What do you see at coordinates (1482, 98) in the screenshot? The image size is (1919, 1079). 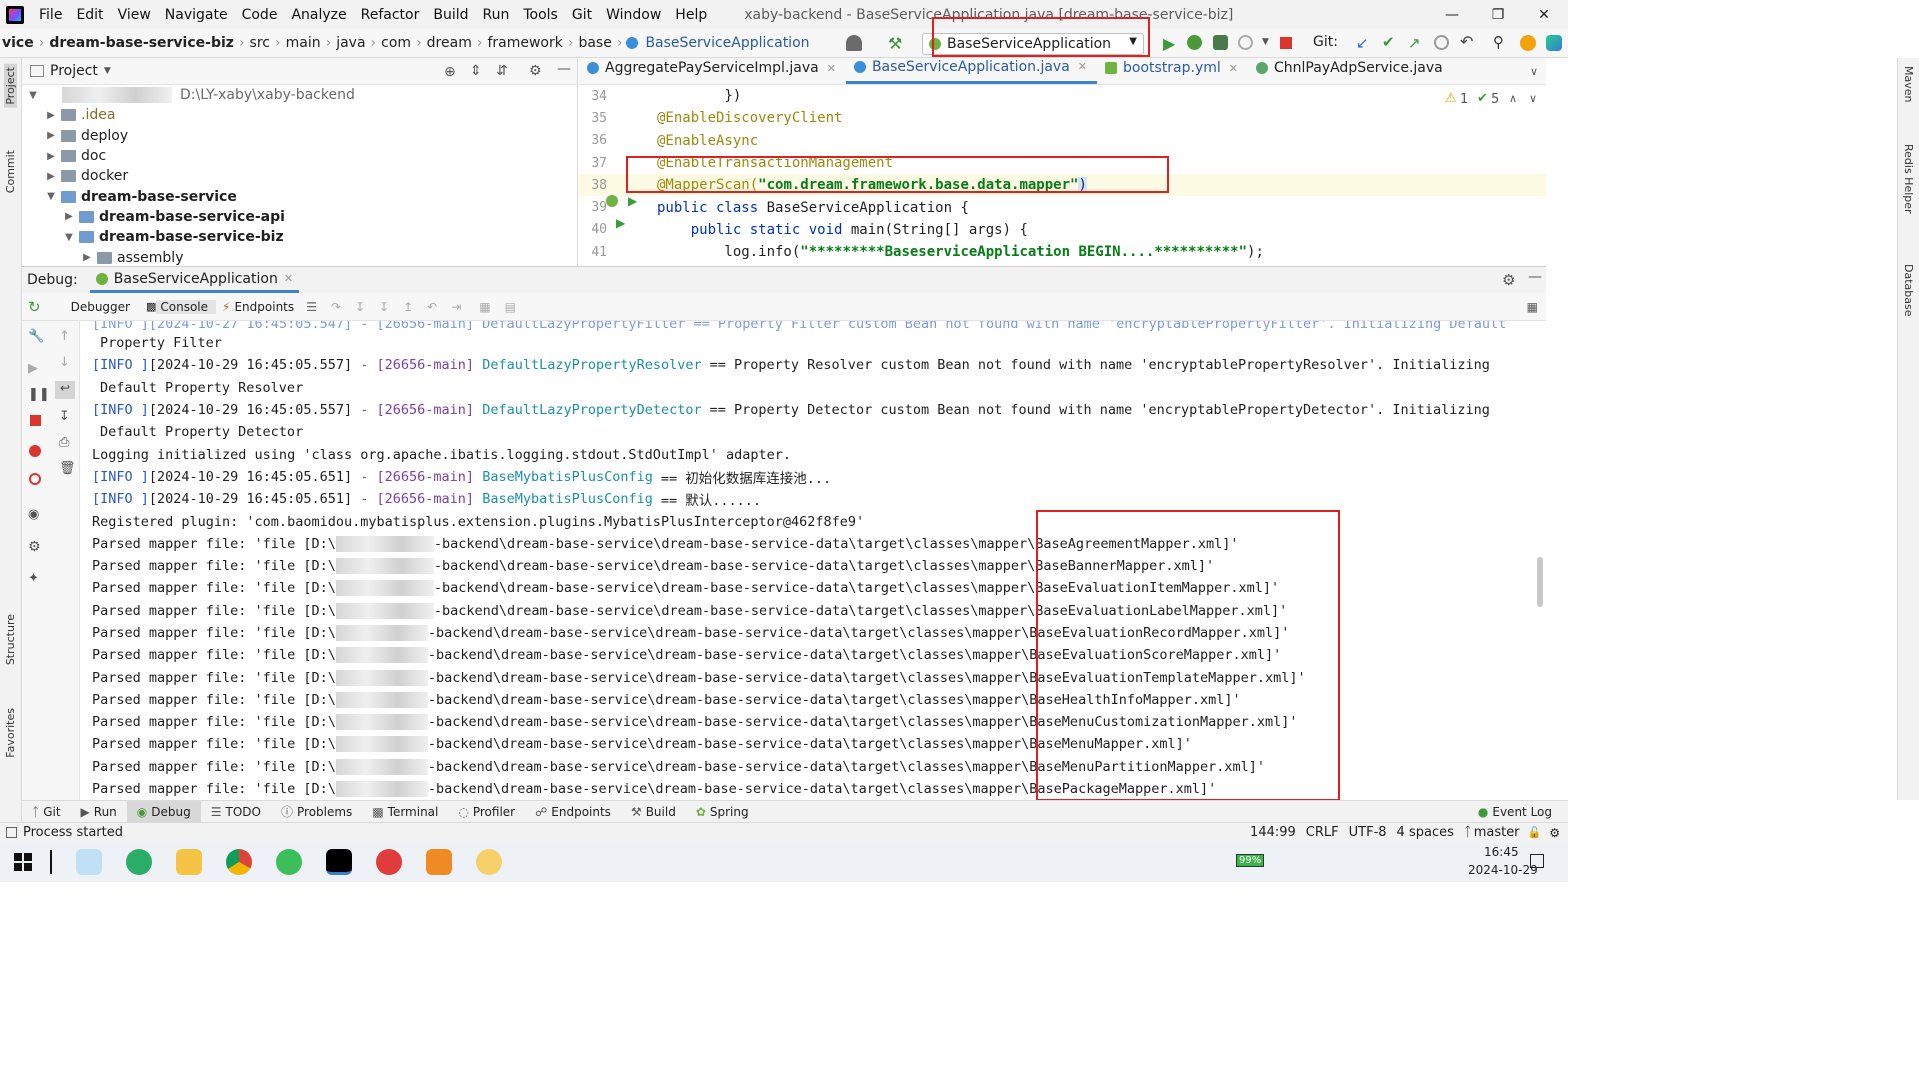 I see `check-icon: ✔` at bounding box center [1482, 98].